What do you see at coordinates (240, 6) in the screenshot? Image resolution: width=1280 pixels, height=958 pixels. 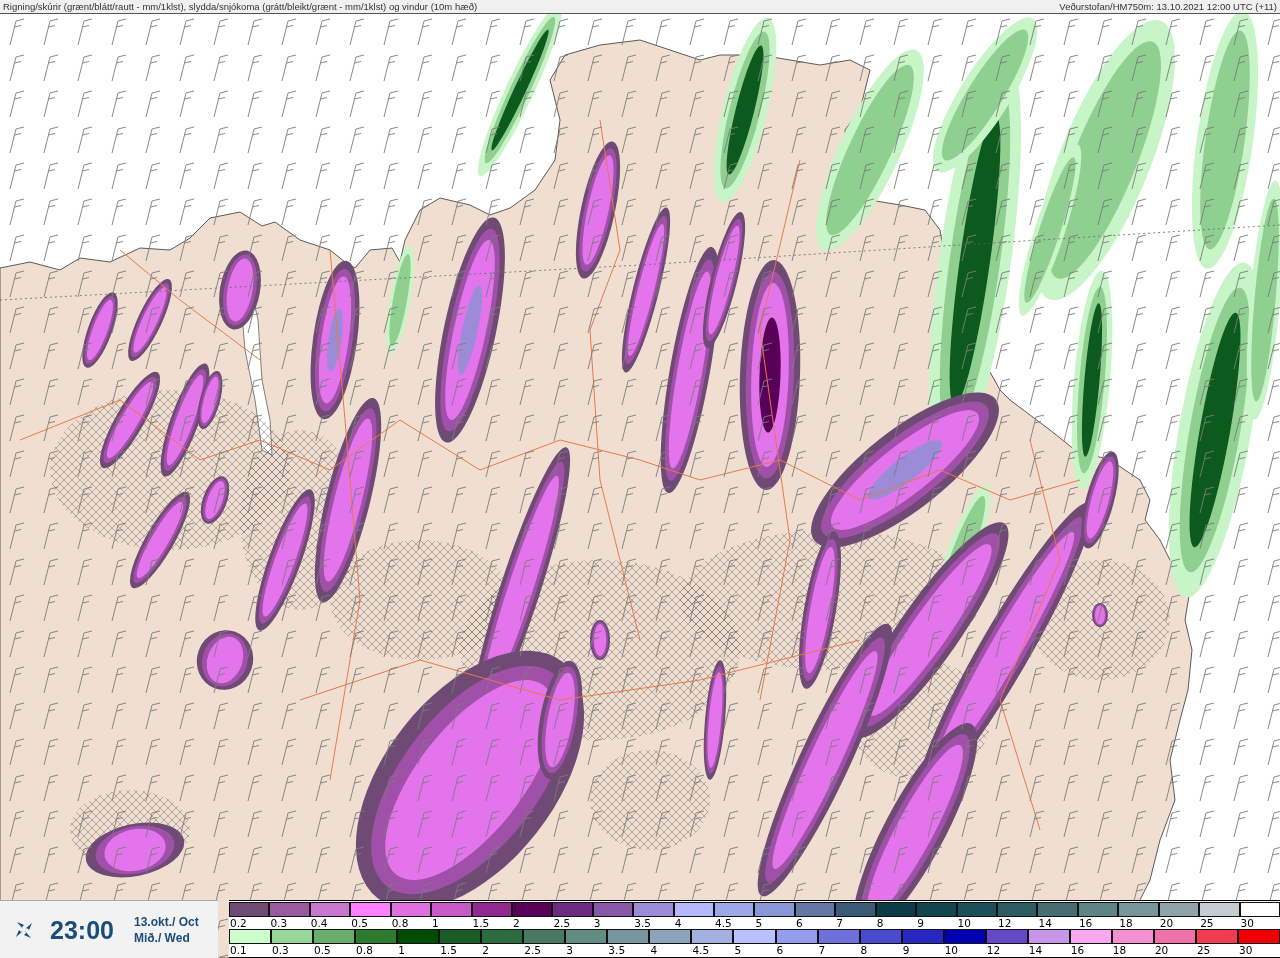 I see `map-title: Rigning/skúrir (grænt/blátt/rautt - mm/1klst), slydda/snjókoma (grátt/bleikt/grænt - mm/1klst) og vindur (10m hæð)` at bounding box center [240, 6].